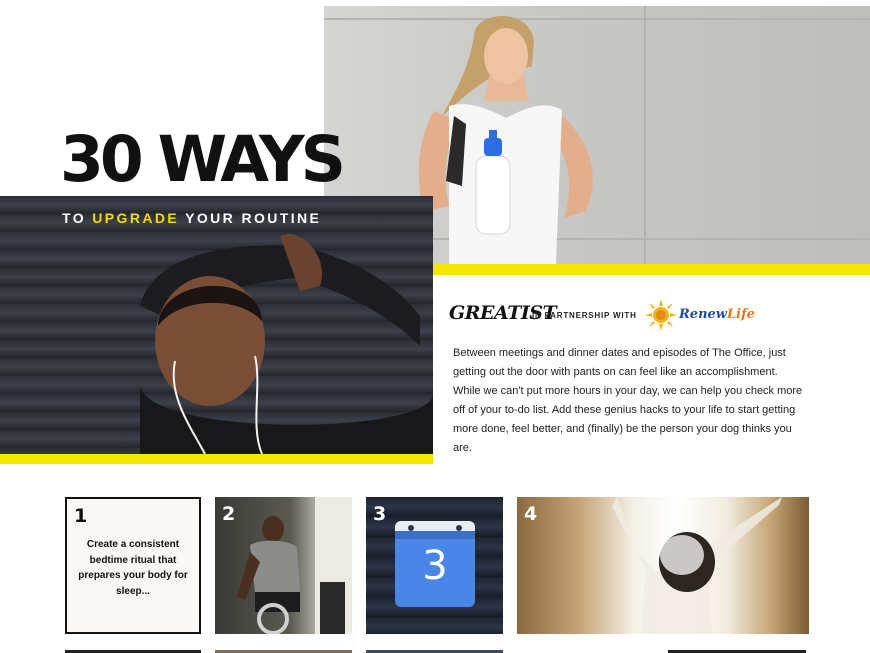 The width and height of the screenshot is (870, 653). I want to click on cyclist-image, so click(294, 565).